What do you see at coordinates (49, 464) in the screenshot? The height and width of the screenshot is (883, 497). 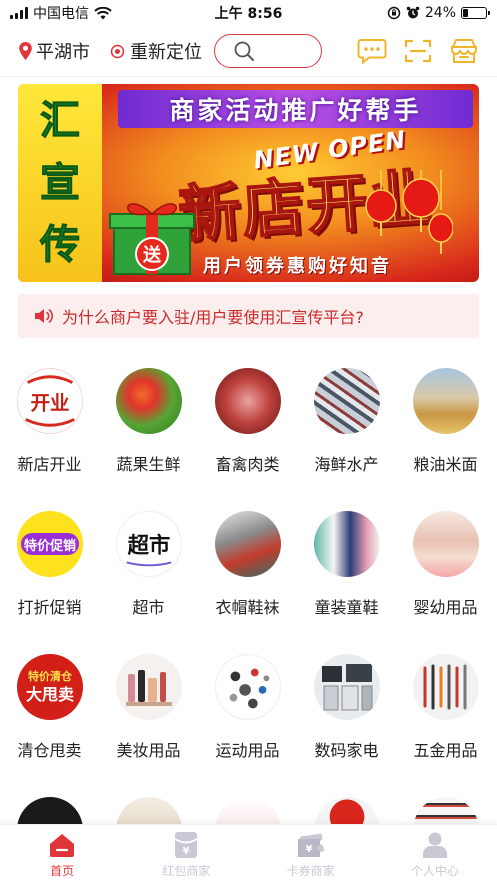 I see `category-label: 新店开业` at bounding box center [49, 464].